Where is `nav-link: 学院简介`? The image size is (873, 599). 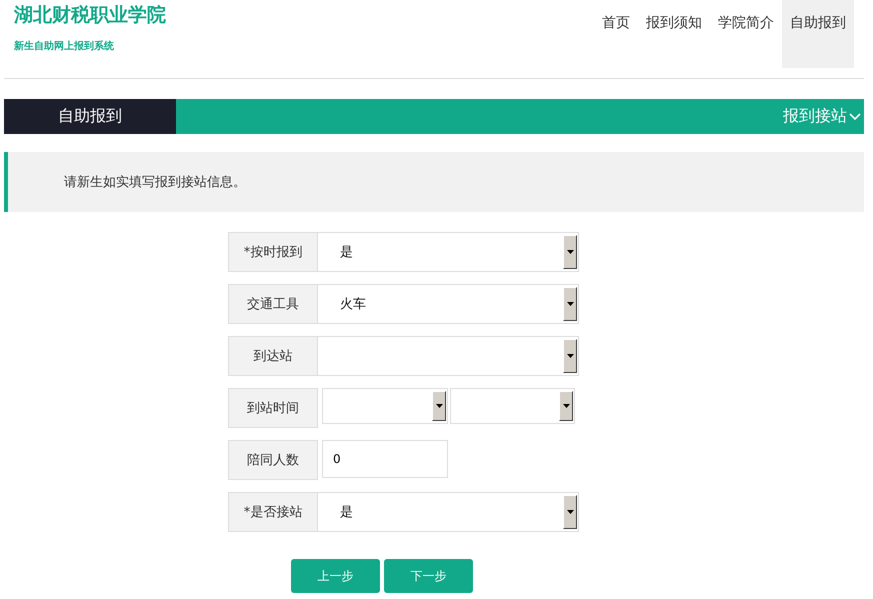
nav-link: 学院简介 is located at coordinates (746, 34).